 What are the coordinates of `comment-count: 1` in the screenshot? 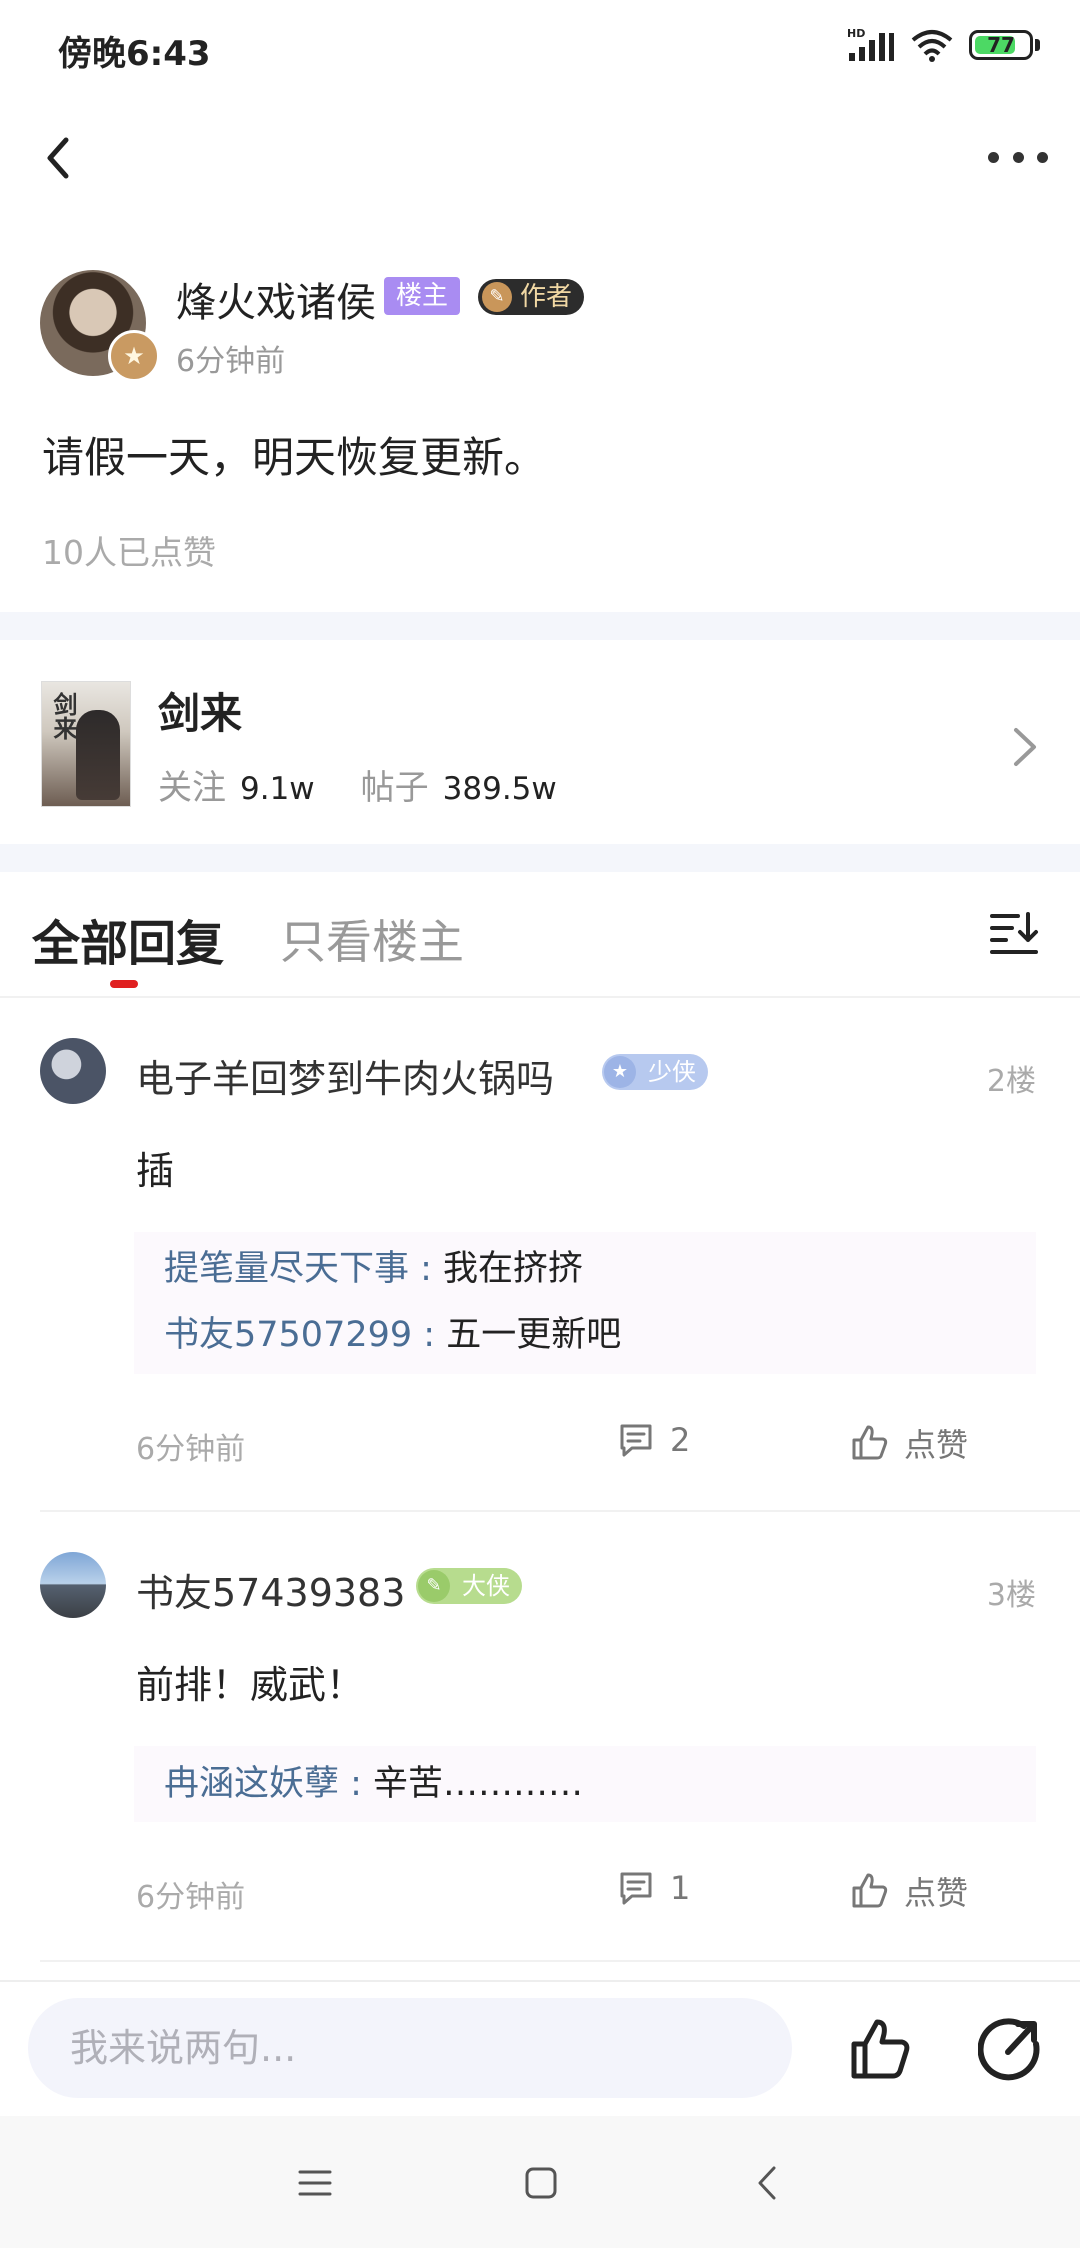 It's located at (680, 1888).